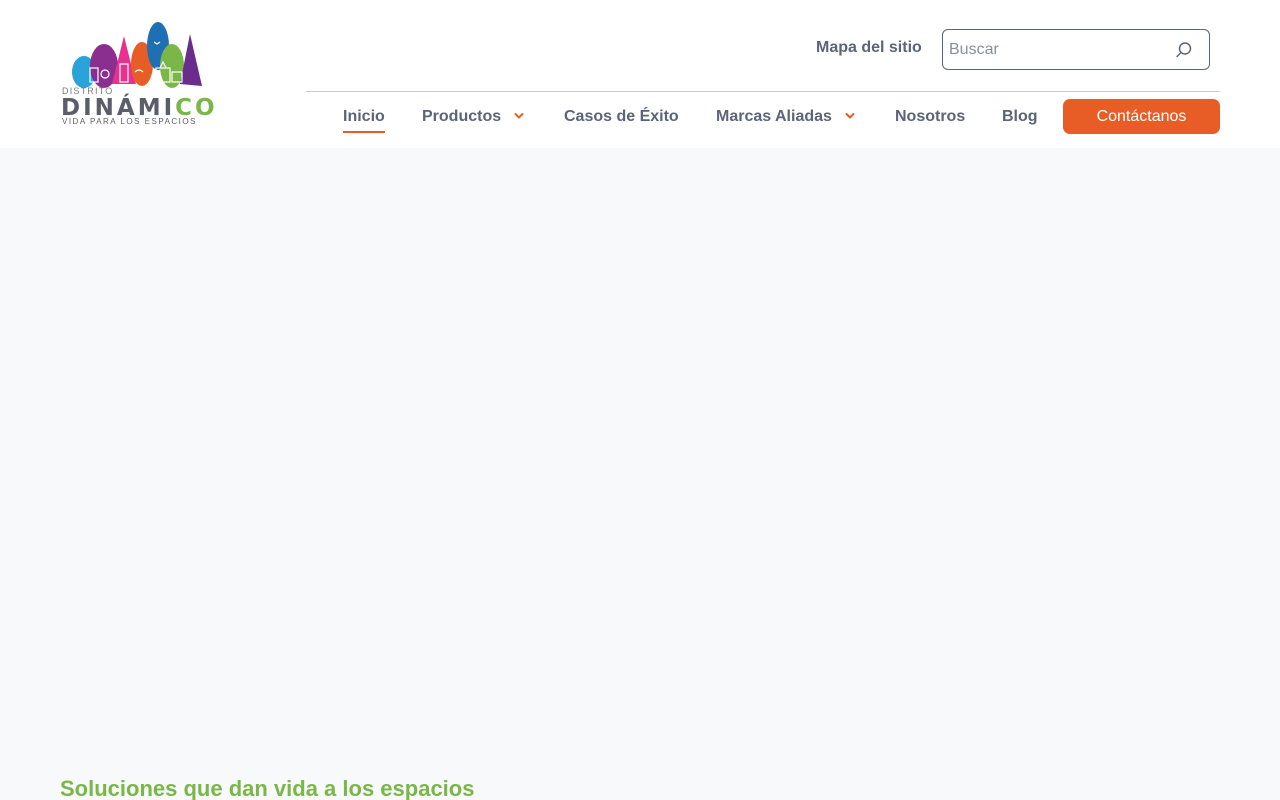  I want to click on logo-illustration-icon, so click(137, 55).